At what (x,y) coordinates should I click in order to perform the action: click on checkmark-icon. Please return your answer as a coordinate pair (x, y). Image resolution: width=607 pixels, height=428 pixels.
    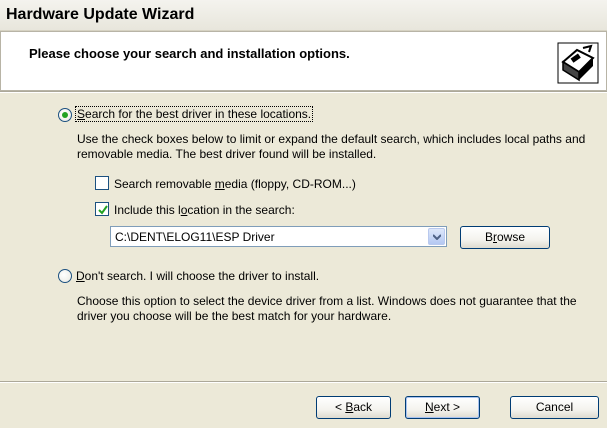
    Looking at the image, I should click on (103, 210).